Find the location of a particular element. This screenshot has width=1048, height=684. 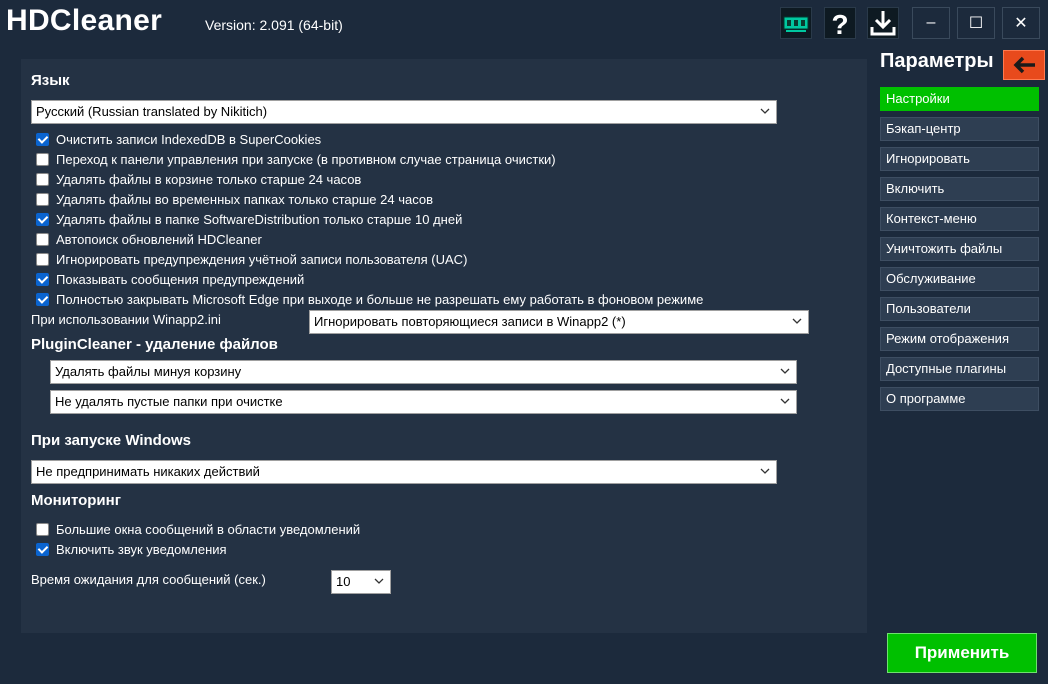

help-icon: ? is located at coordinates (840, 23).